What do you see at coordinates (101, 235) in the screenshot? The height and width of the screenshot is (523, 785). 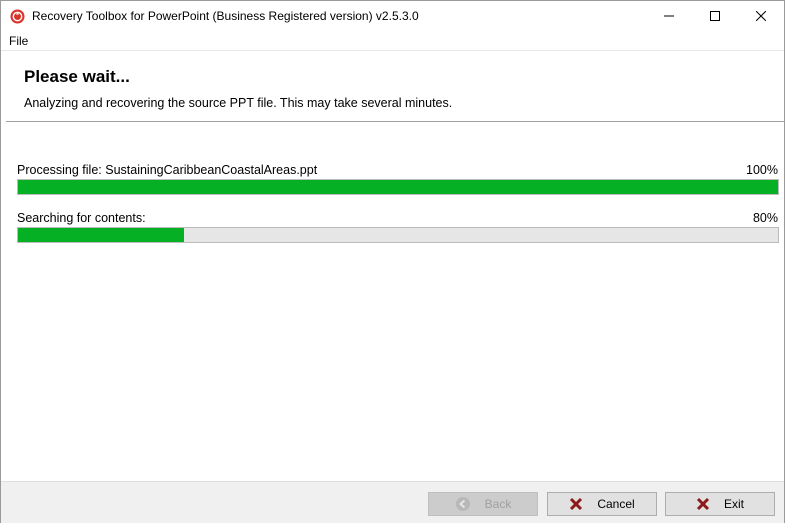 I see `searching-contents-progress-fill` at bounding box center [101, 235].